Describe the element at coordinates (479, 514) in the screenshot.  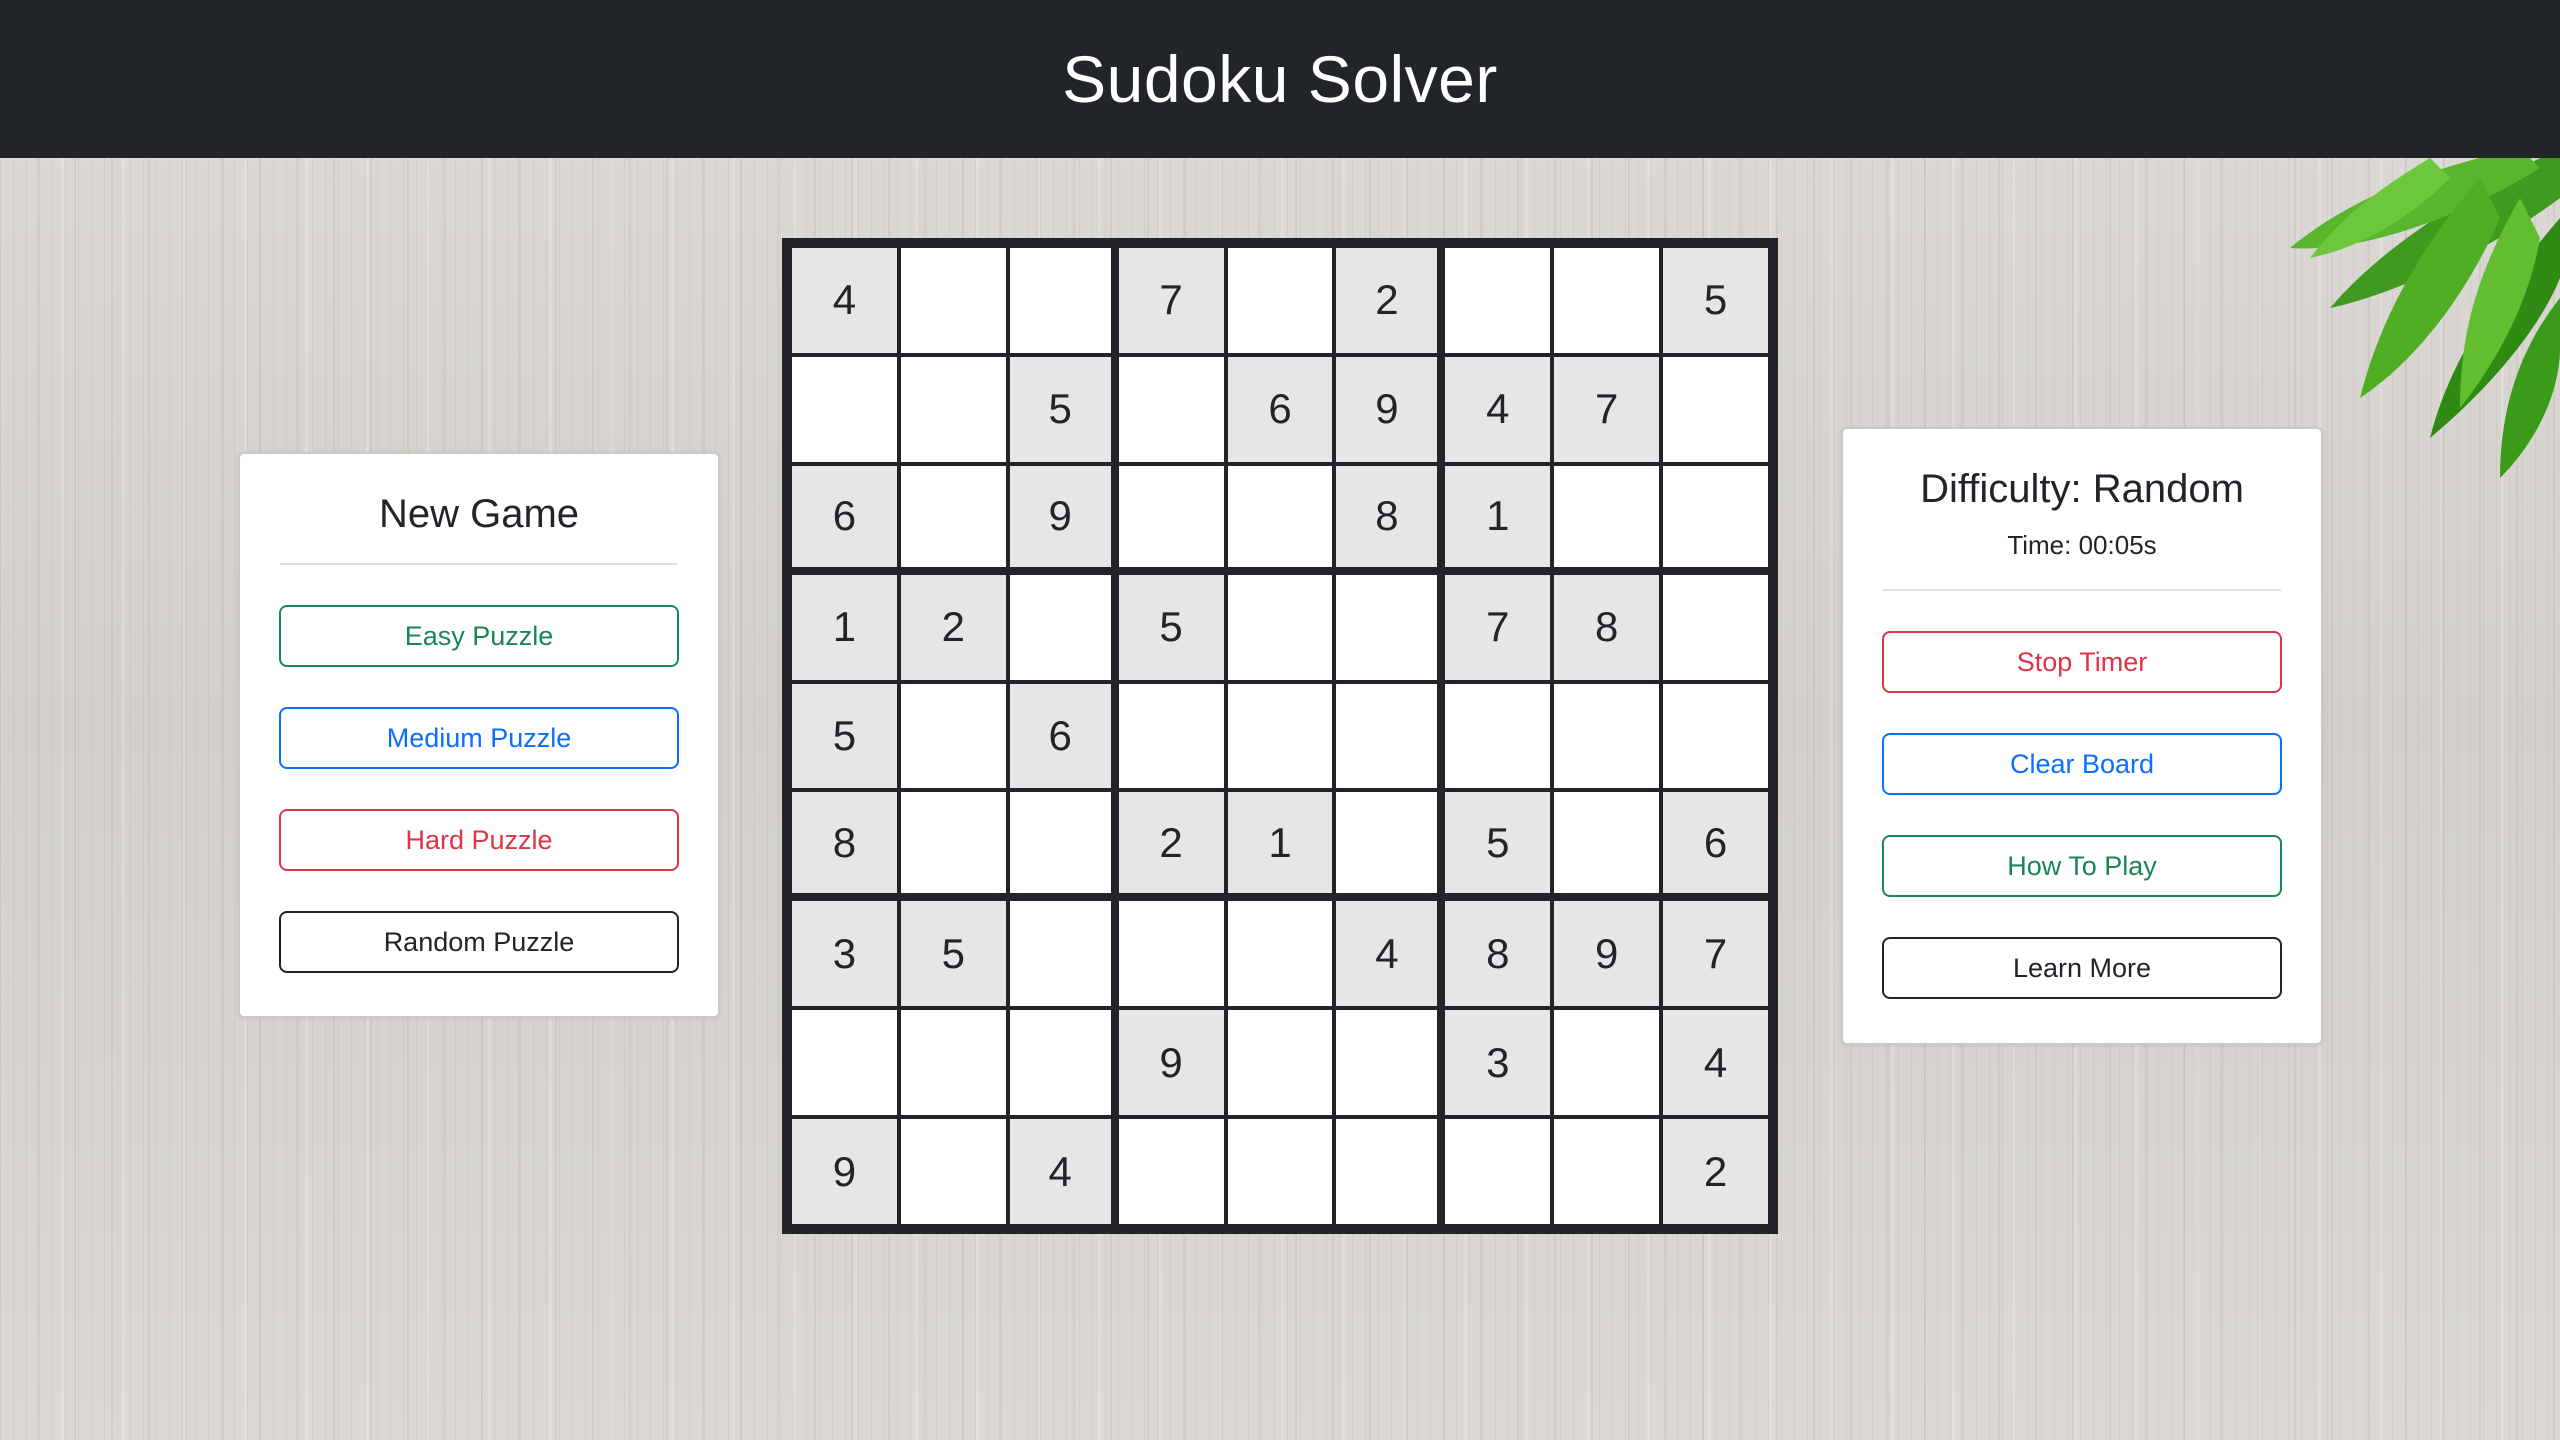
I see `new-game-title: New Game` at that location.